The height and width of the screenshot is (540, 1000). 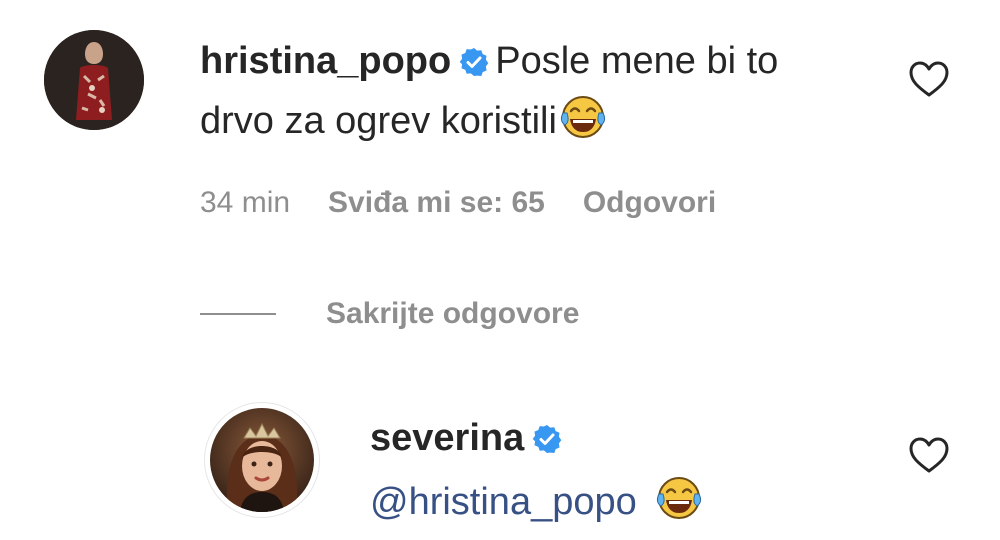 I want to click on comment-meta: 34 min Sviđa mi se: 65 Odgovori, so click(x=458, y=203).